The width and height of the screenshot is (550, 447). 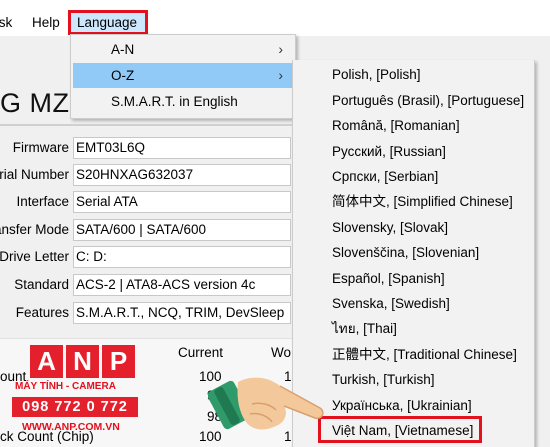 What do you see at coordinates (183, 49) in the screenshot?
I see `menu-item-a-n: A-N ›` at bounding box center [183, 49].